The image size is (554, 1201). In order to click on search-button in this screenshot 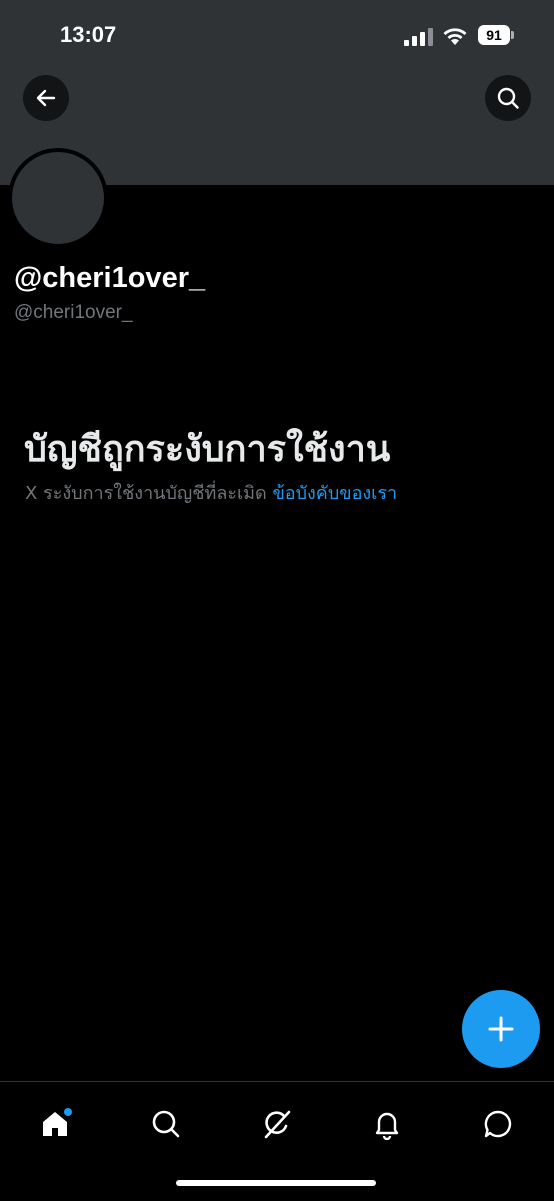, I will do `click(508, 98)`.